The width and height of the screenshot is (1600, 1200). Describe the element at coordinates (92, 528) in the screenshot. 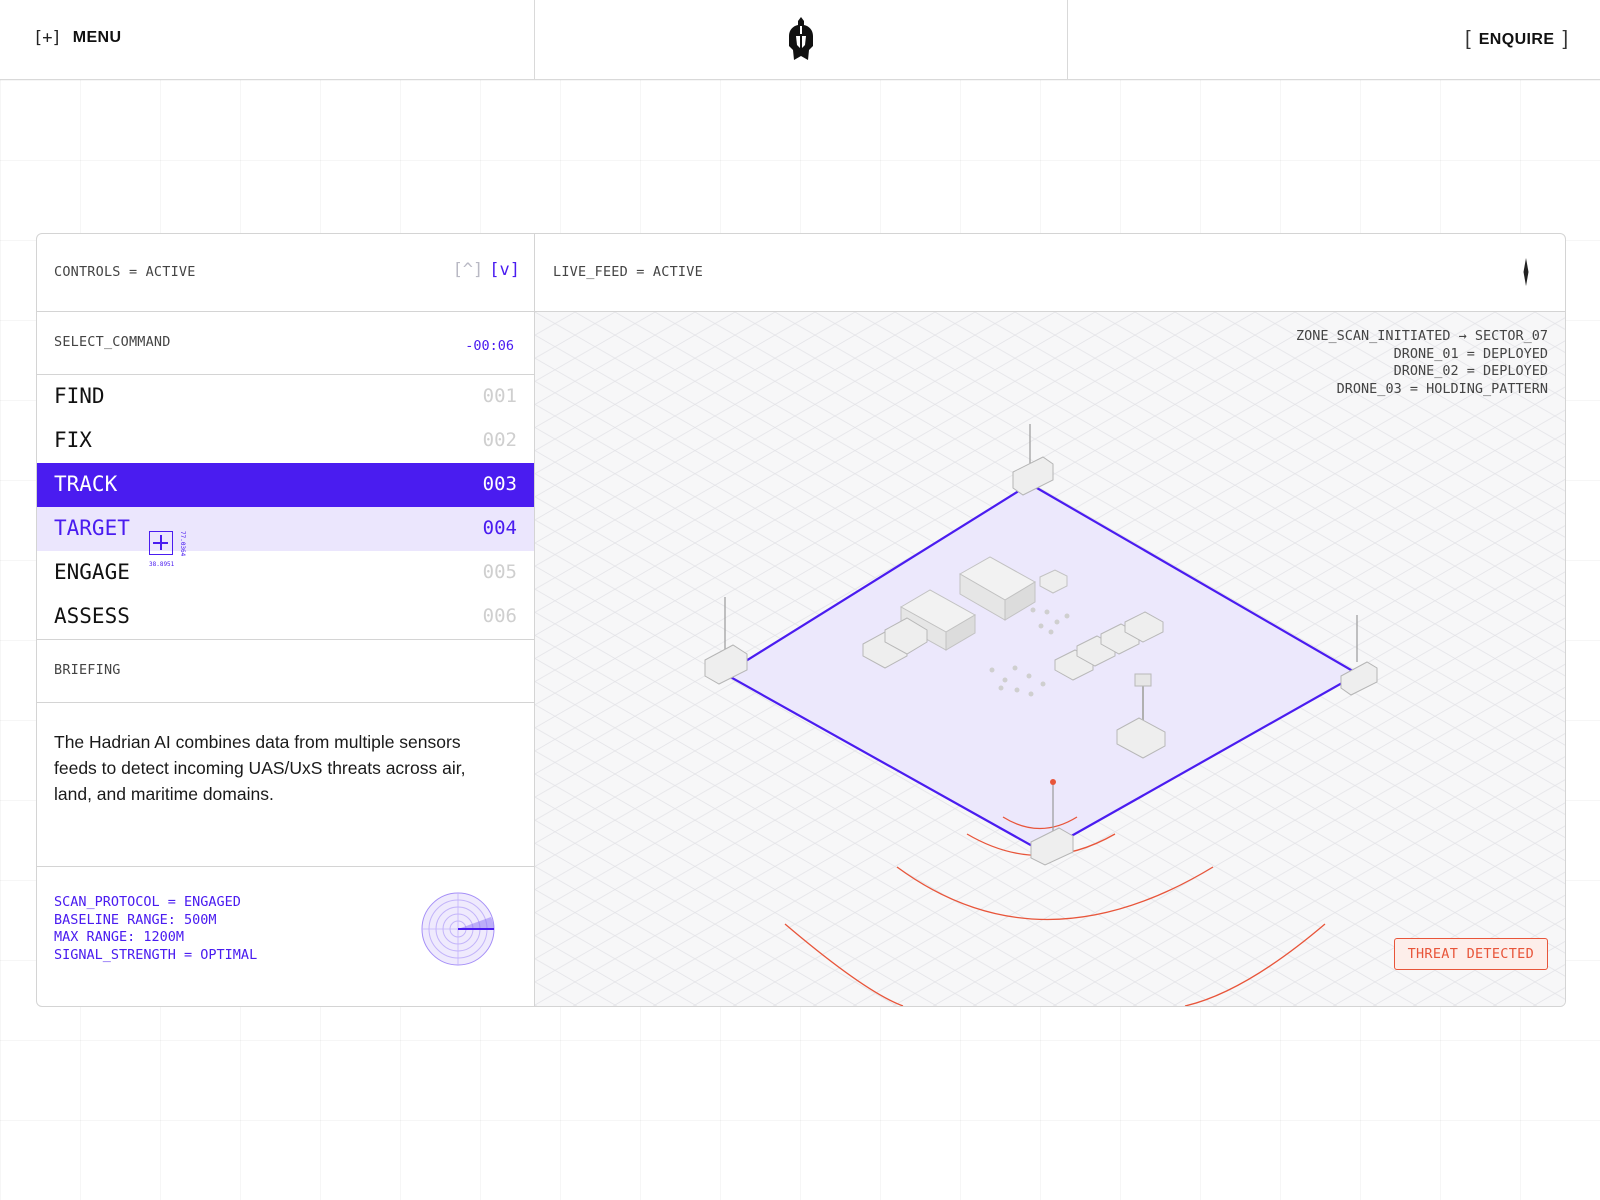

I see `command-name: TARGET` at that location.